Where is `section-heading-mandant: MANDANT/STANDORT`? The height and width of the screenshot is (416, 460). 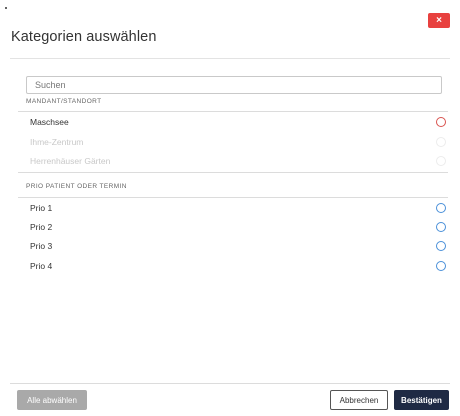
section-heading-mandant: MANDANT/STANDORT is located at coordinates (64, 101).